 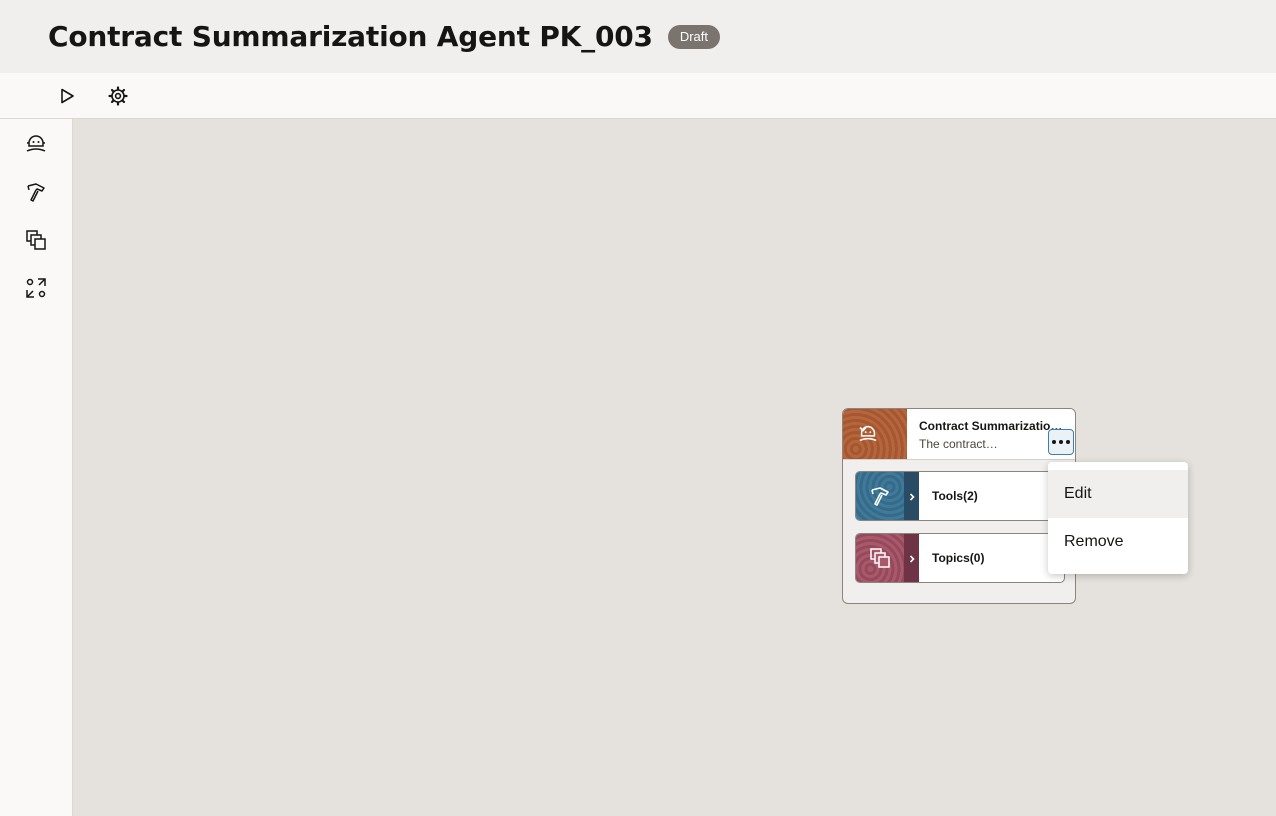 I want to click on workflow-icon, so click(x=36, y=288).